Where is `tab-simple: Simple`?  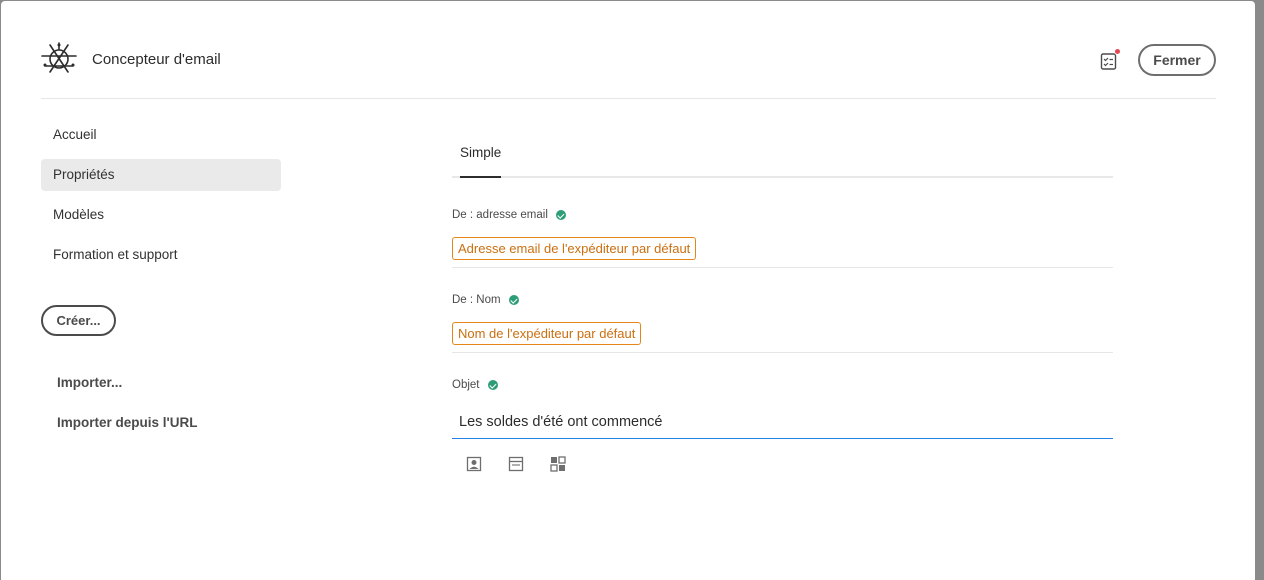
tab-simple: Simple is located at coordinates (481, 161).